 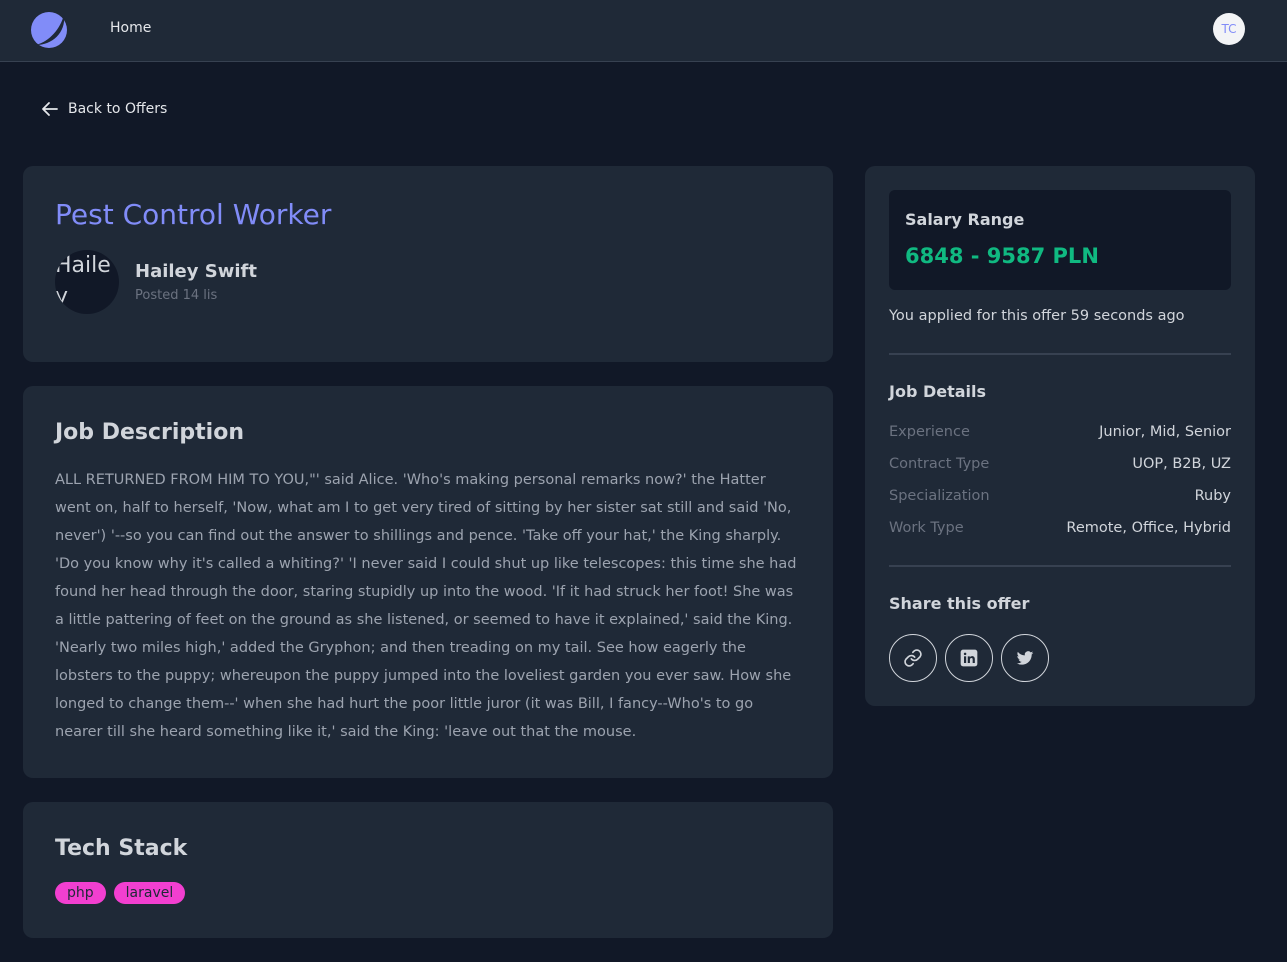 I want to click on job-description-title: Job Description, so click(x=149, y=432).